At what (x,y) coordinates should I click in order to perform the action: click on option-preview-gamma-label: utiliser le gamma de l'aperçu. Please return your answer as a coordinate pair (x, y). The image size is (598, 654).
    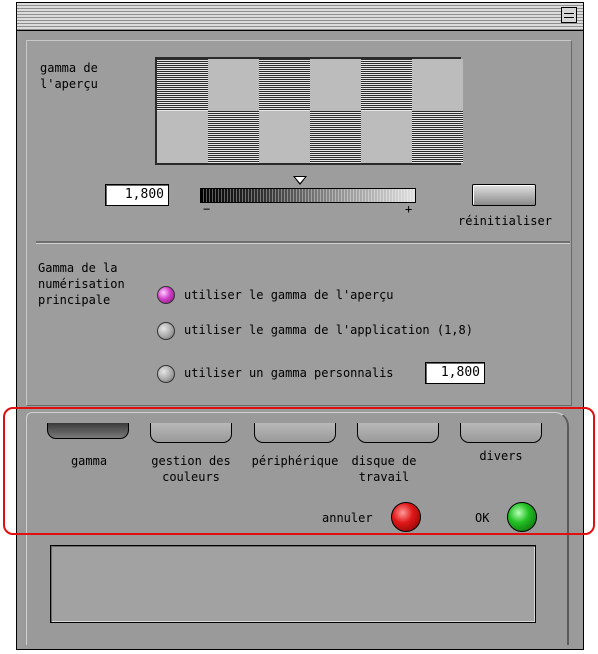
    Looking at the image, I should click on (289, 295).